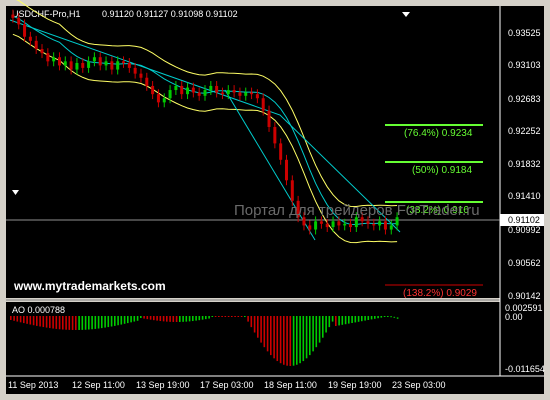 Image resolution: width=550 pixels, height=400 pixels. Describe the element at coordinates (524, 131) in the screenshot. I see `price-tick-3: 0.92252` at that location.